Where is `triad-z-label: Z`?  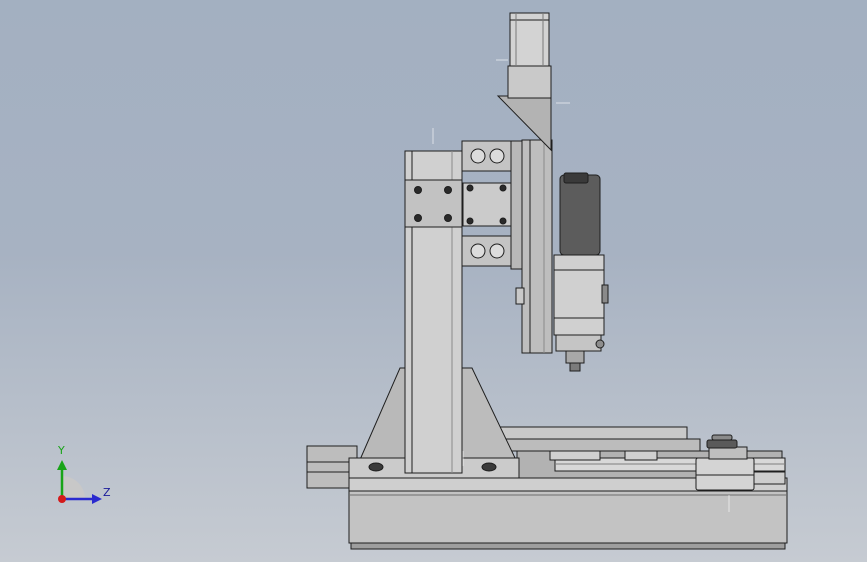 triad-z-label: Z is located at coordinates (107, 492).